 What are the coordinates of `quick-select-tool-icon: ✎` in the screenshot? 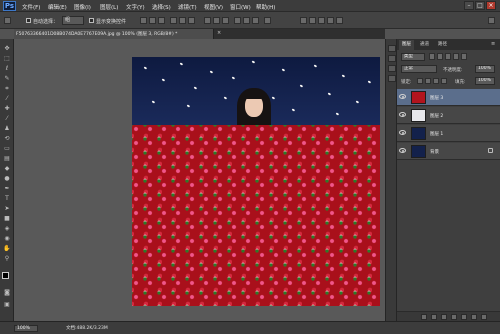 It's located at (7, 79).